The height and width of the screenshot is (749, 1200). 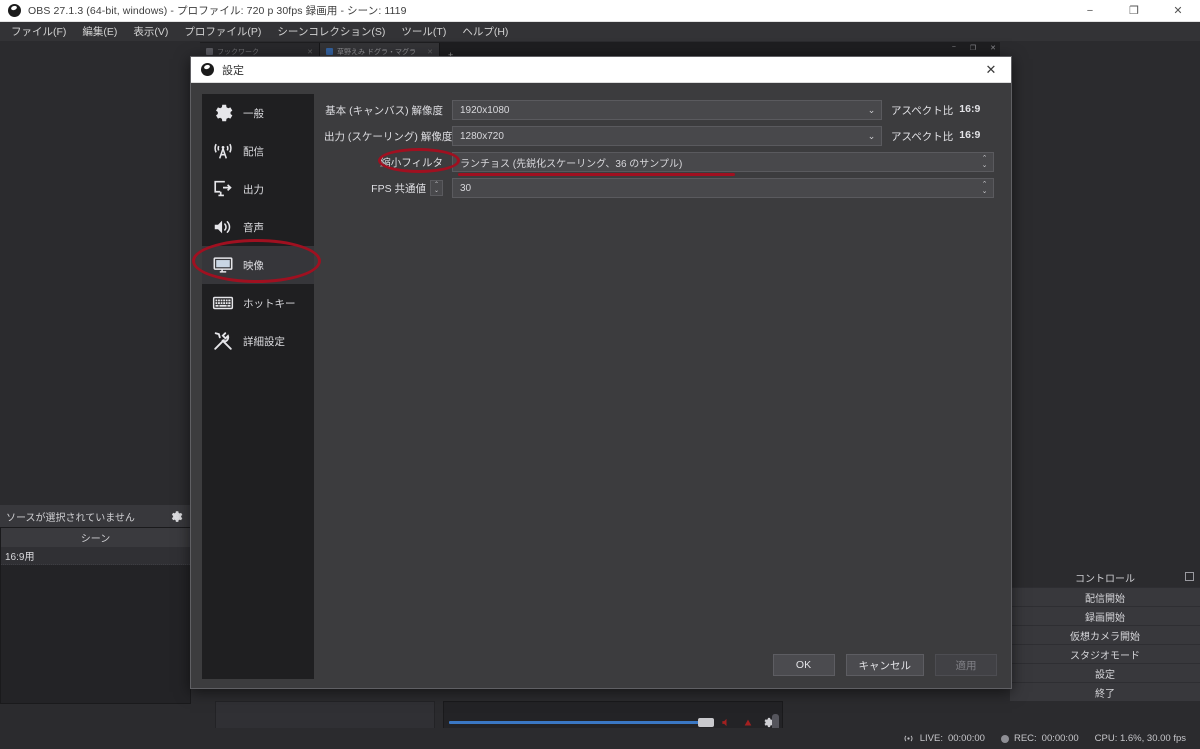 What do you see at coordinates (1178, 11) in the screenshot?
I see `close-button: ✕` at bounding box center [1178, 11].